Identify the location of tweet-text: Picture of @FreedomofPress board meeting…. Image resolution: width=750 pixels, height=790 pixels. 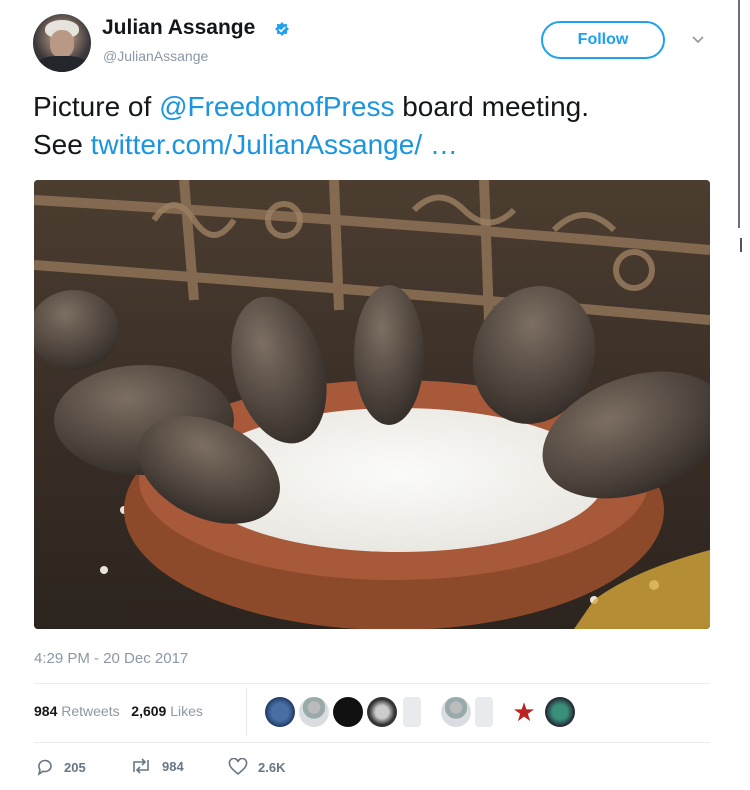
(378, 126).